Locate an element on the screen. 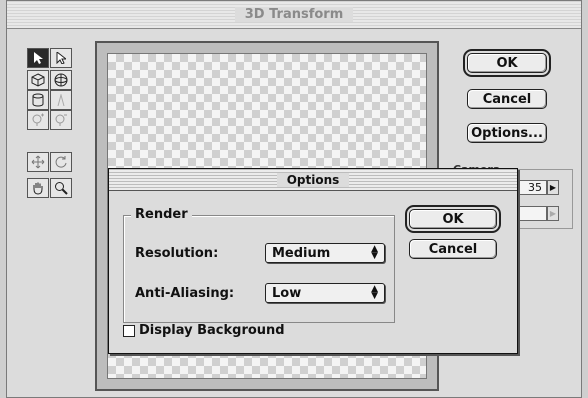 The width and height of the screenshot is (588, 398). options-ok-button: OK is located at coordinates (453, 219).